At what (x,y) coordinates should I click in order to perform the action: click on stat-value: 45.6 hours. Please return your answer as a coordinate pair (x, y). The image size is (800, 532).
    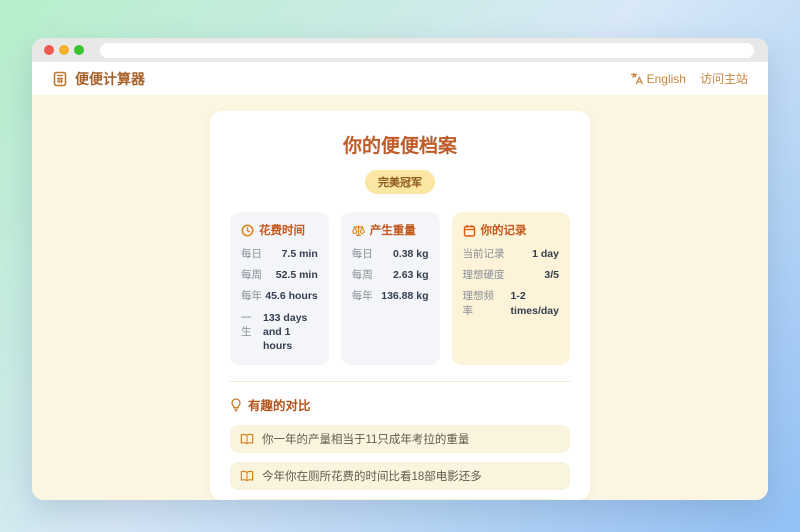
    Looking at the image, I should click on (291, 296).